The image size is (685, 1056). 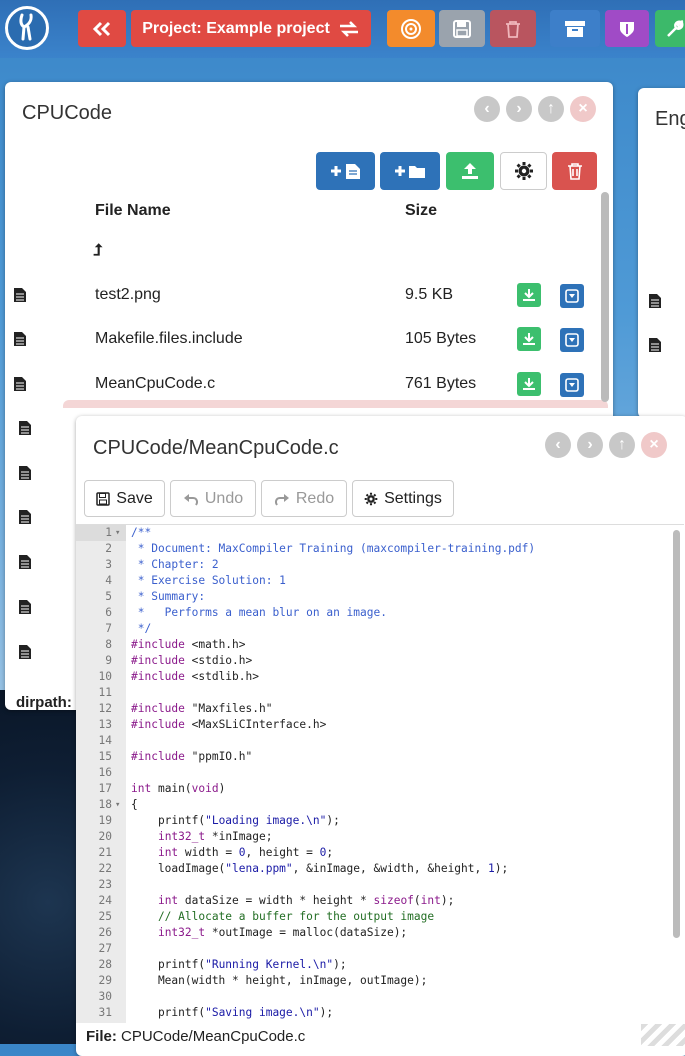 What do you see at coordinates (232, 1012) in the screenshot?
I see `code-text: printf("Saving image.\n");` at bounding box center [232, 1012].